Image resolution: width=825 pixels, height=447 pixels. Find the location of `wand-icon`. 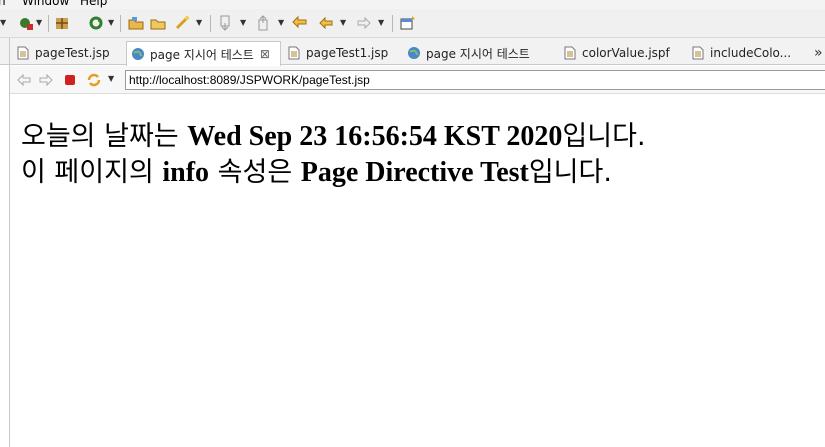

wand-icon is located at coordinates (182, 23).